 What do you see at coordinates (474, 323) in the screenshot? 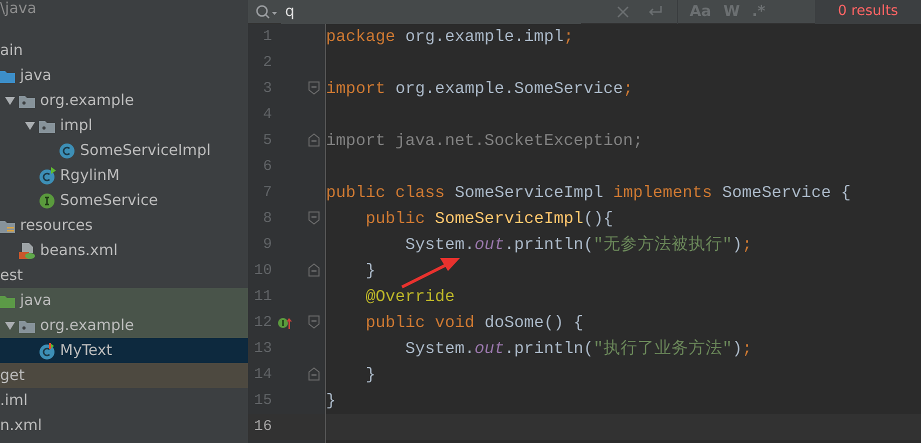
I see `code-line: public void doSome() {` at bounding box center [474, 323].